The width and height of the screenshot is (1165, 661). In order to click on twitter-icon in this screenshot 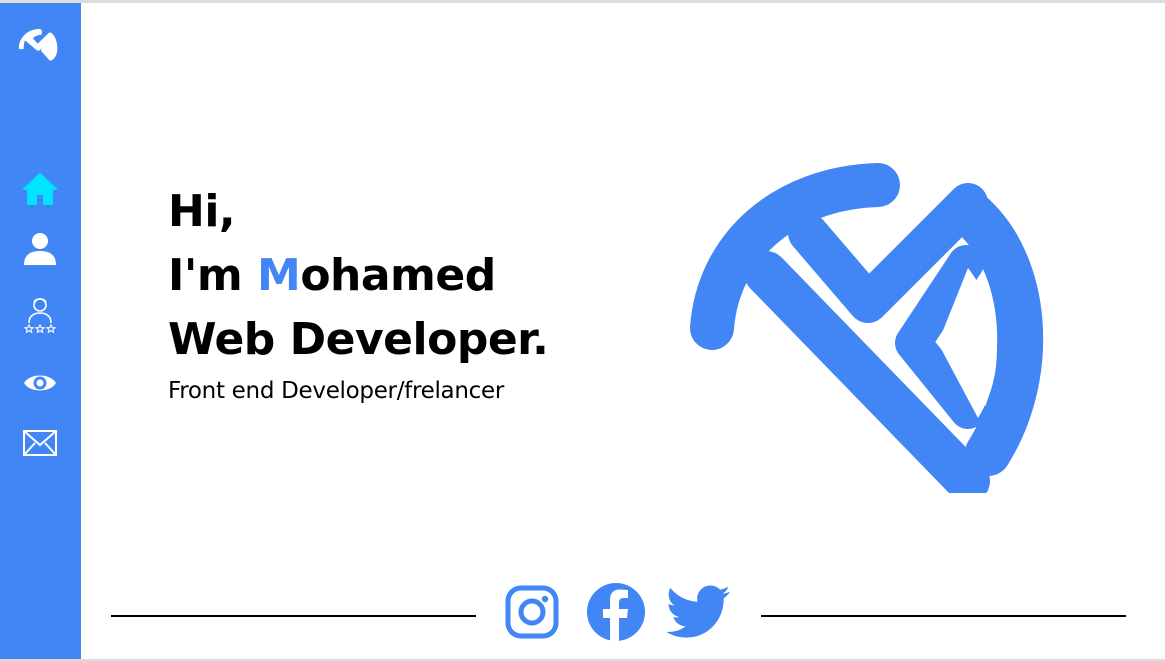, I will do `click(699, 611)`.